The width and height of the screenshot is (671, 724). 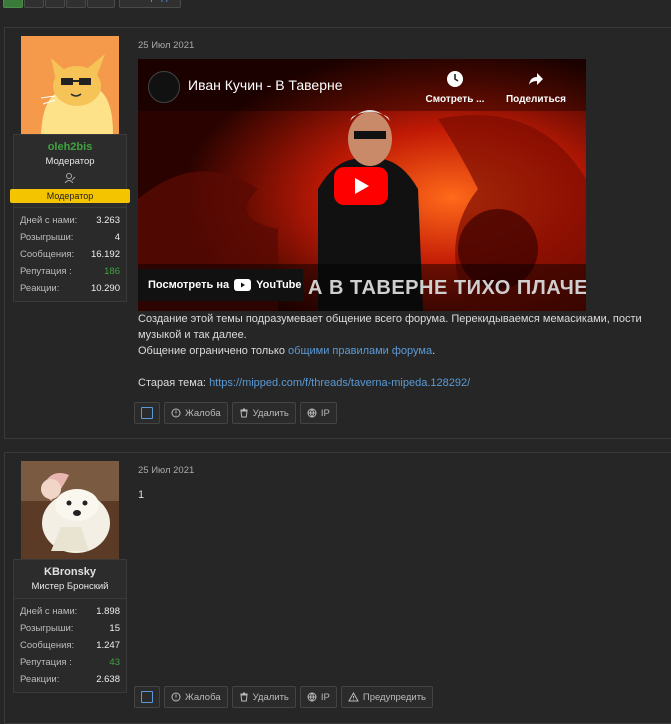 What do you see at coordinates (455, 79) in the screenshot?
I see `clock-icon` at bounding box center [455, 79].